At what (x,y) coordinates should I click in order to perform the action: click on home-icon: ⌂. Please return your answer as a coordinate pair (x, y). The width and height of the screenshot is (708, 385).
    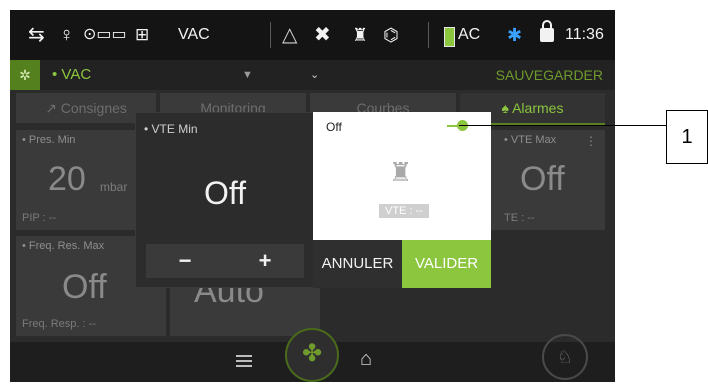
    Looking at the image, I should click on (366, 359).